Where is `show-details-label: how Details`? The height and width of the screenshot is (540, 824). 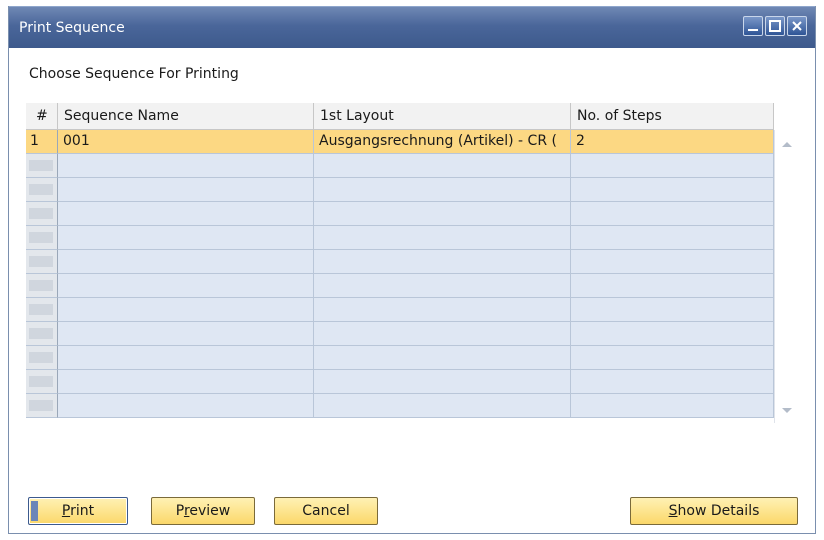 show-details-label: how Details is located at coordinates (718, 511).